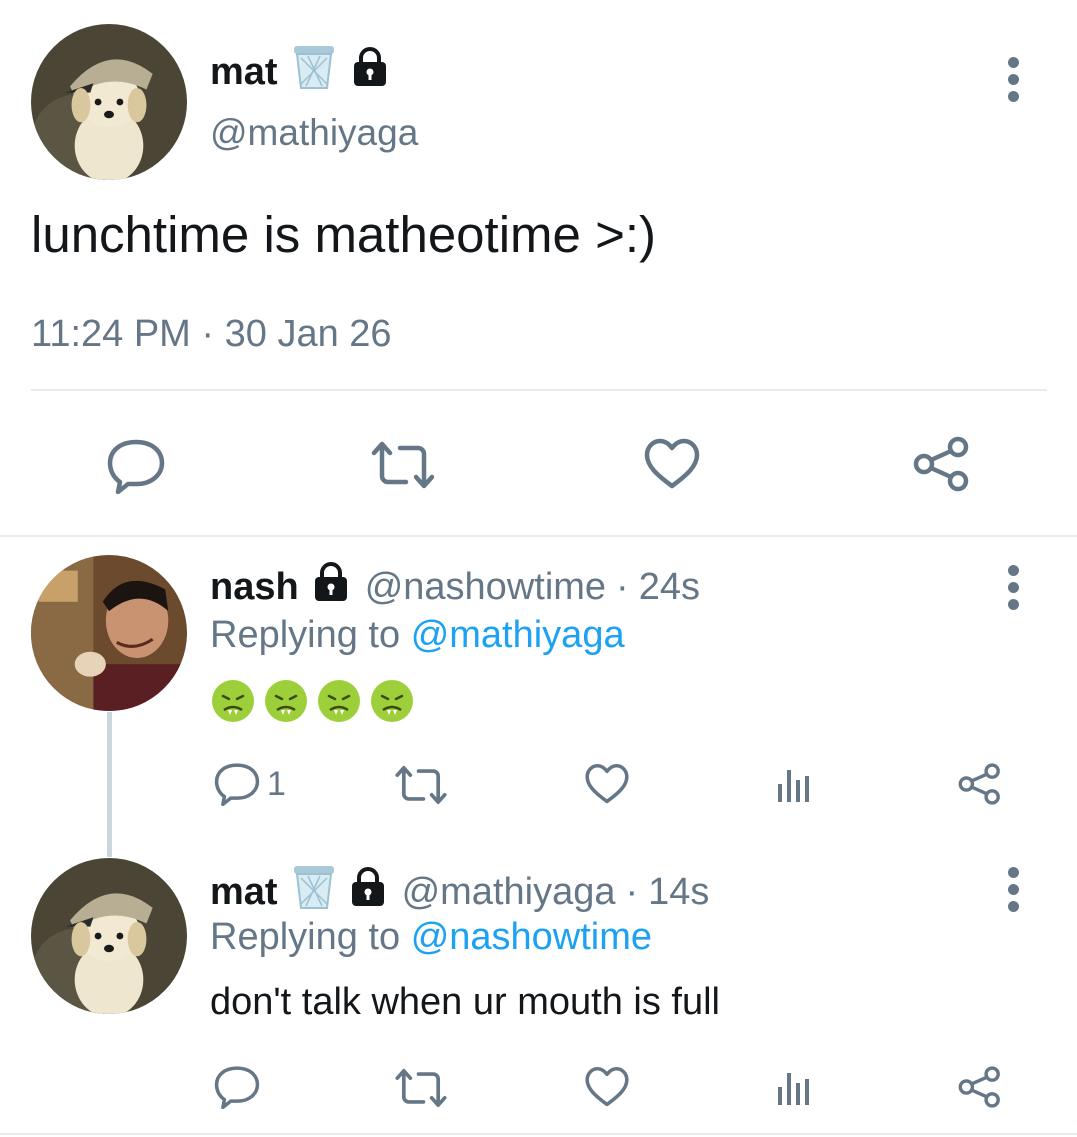 Image resolution: width=1077 pixels, height=1137 pixels. Describe the element at coordinates (276, 783) in the screenshot. I see `reply-count: 1` at that location.